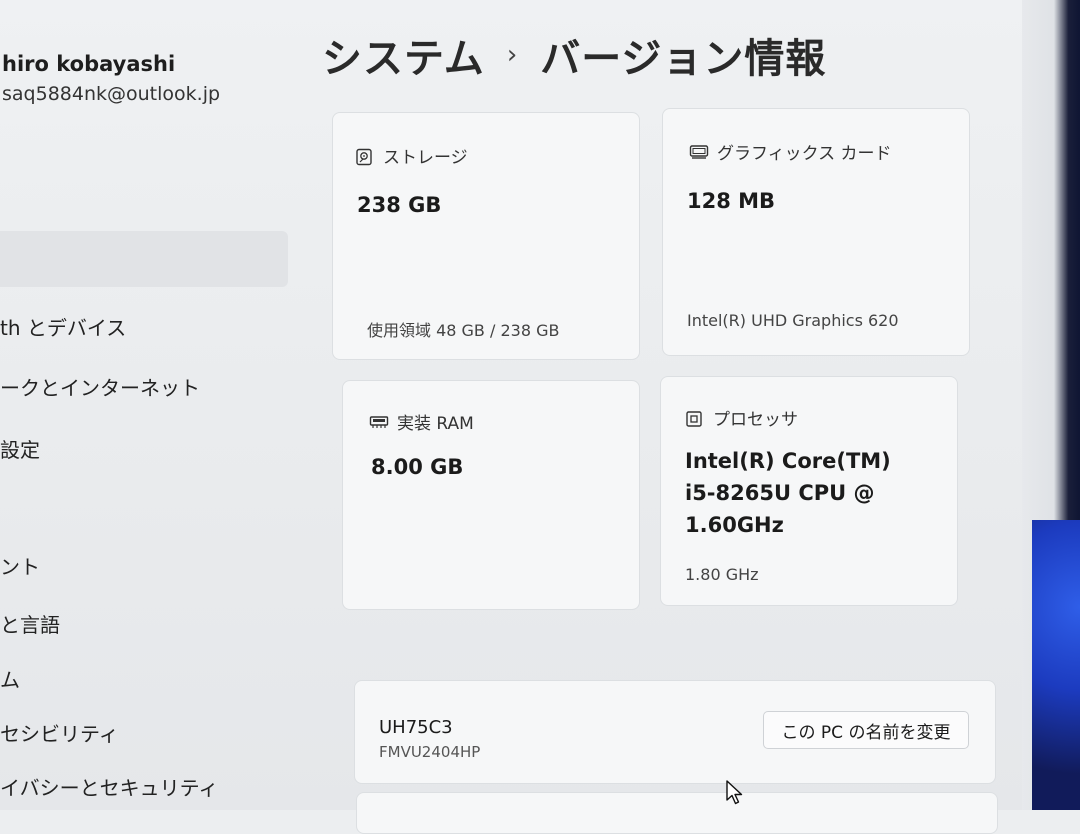 The height and width of the screenshot is (834, 1080). I want to click on sidebar-item-privacy-security: イバシーとセキュリティ, so click(109, 786).